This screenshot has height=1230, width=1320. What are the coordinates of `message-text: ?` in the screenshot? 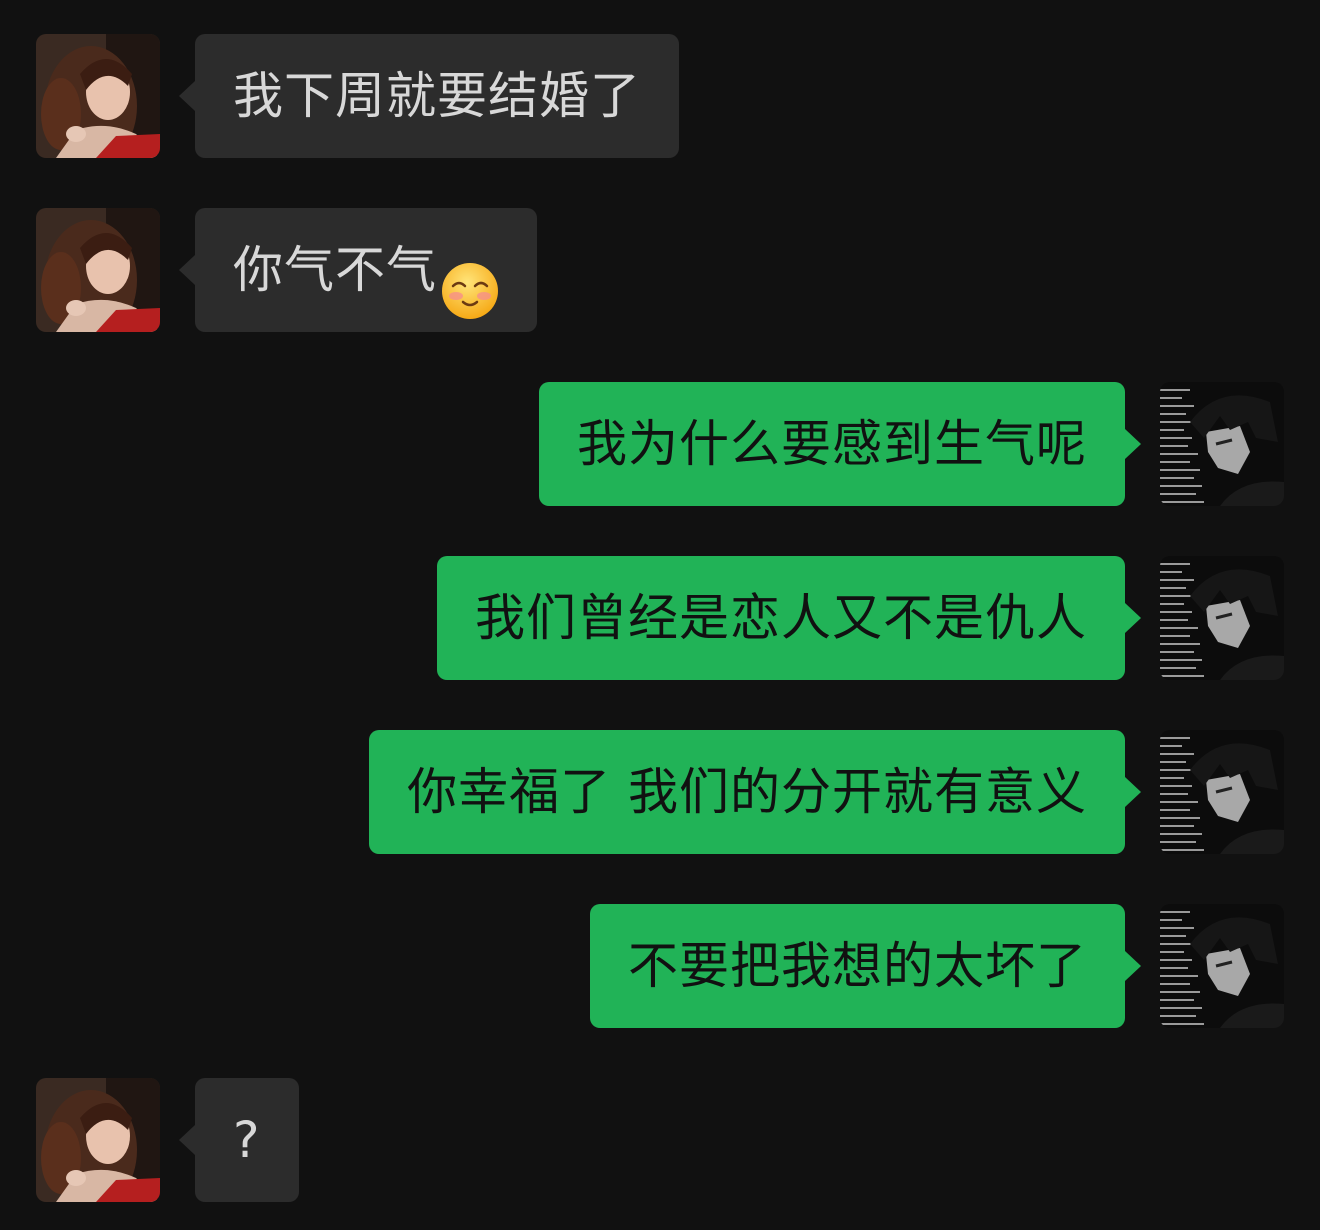 It's located at (247, 1140).